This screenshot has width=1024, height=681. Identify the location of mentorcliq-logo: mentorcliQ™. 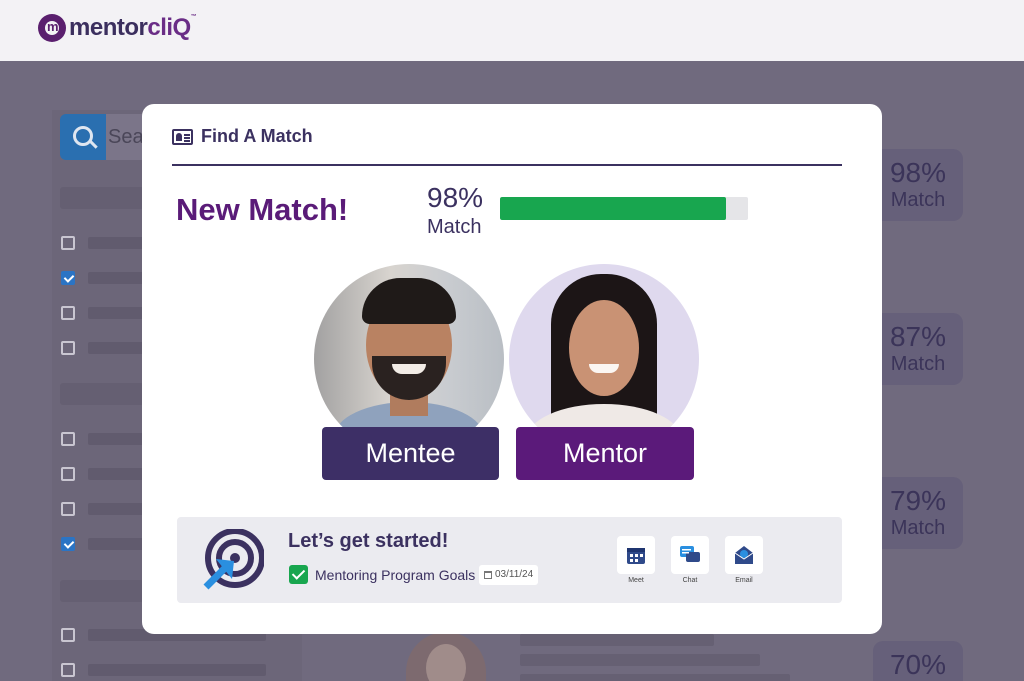
(117, 28).